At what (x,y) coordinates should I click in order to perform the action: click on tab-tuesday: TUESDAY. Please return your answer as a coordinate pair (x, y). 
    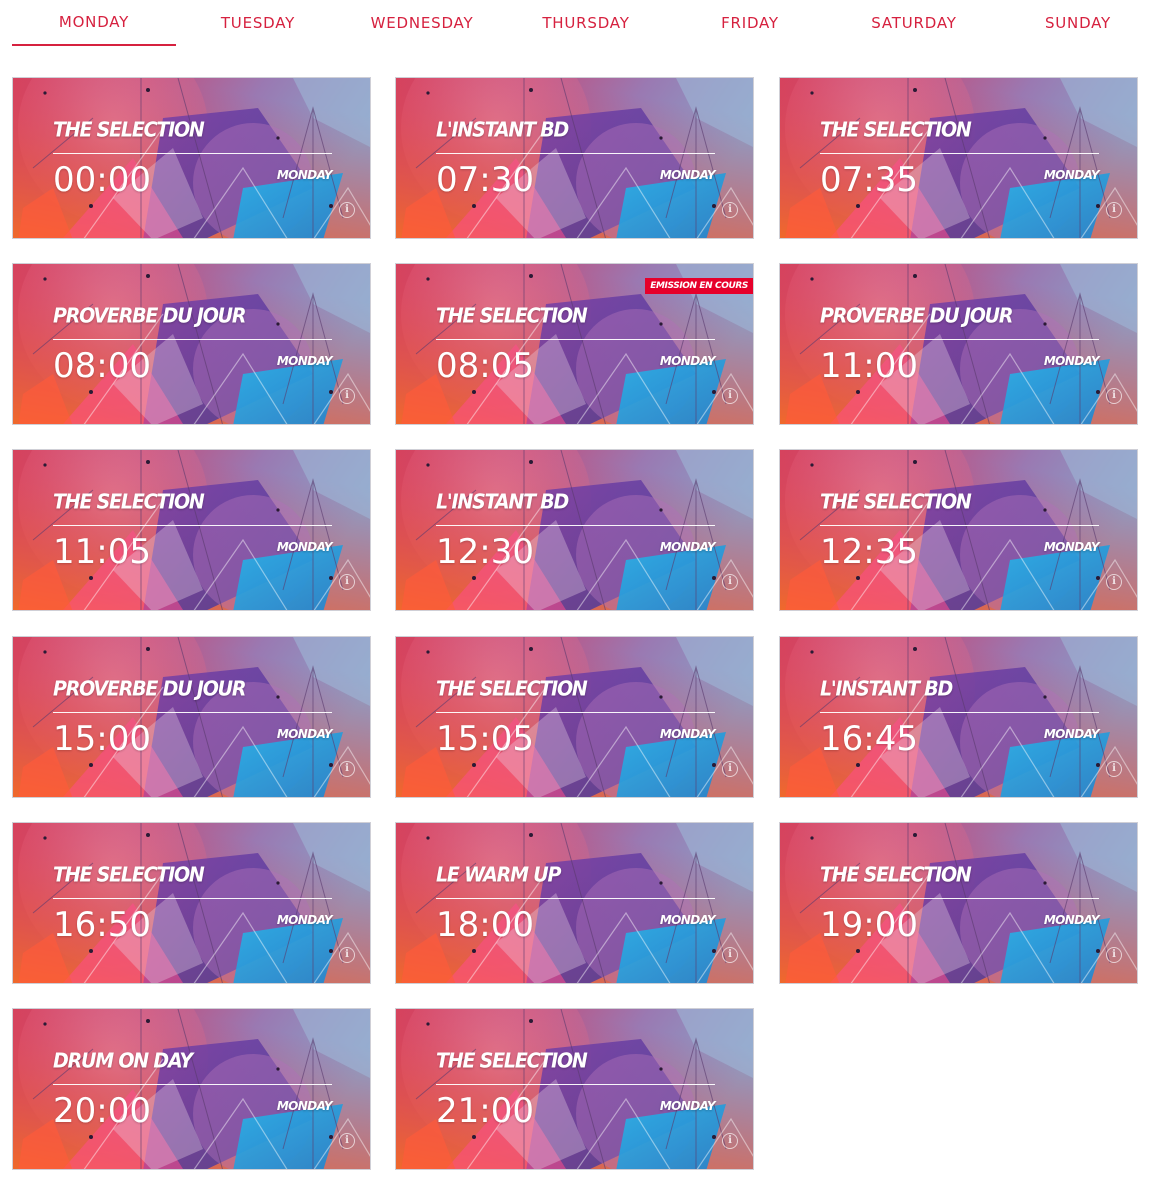
    Looking at the image, I should click on (258, 23).